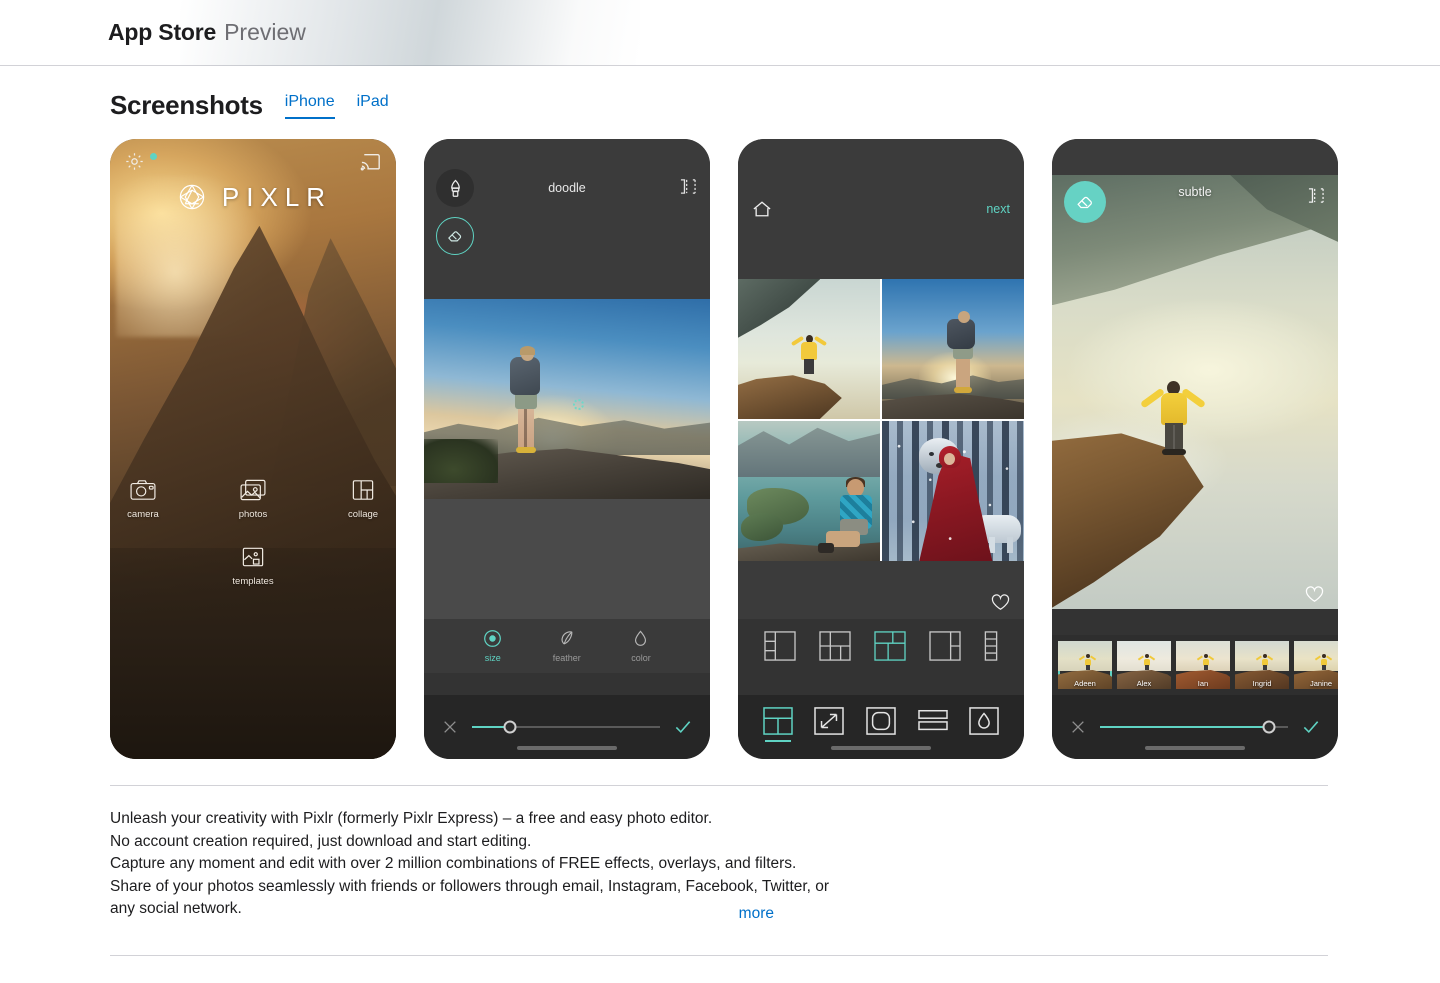  What do you see at coordinates (253, 566) in the screenshot?
I see `menu-item-templates: templates` at bounding box center [253, 566].